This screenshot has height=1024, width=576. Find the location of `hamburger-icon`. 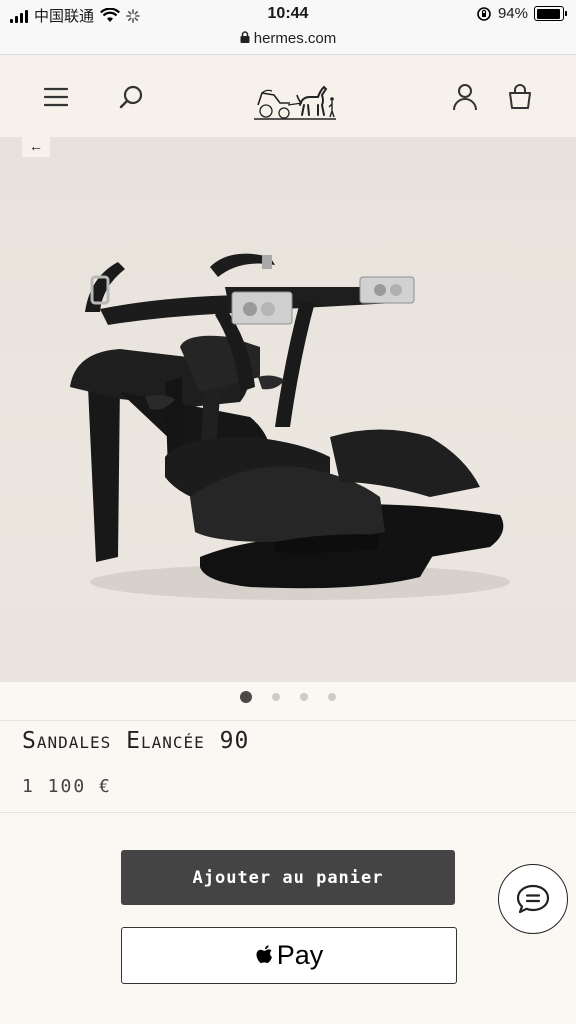

hamburger-icon is located at coordinates (56, 97).